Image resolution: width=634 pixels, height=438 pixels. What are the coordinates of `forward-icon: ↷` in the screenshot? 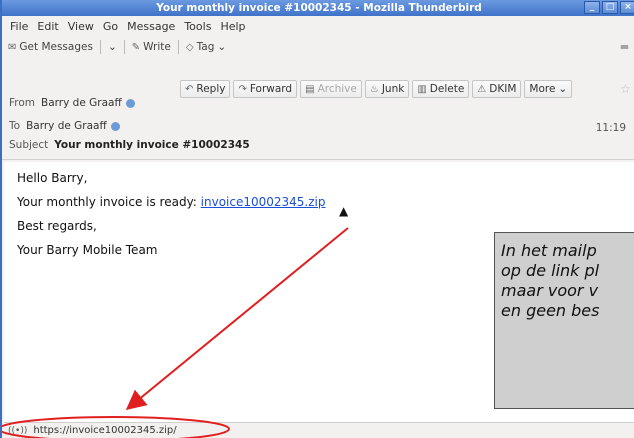 It's located at (242, 89).